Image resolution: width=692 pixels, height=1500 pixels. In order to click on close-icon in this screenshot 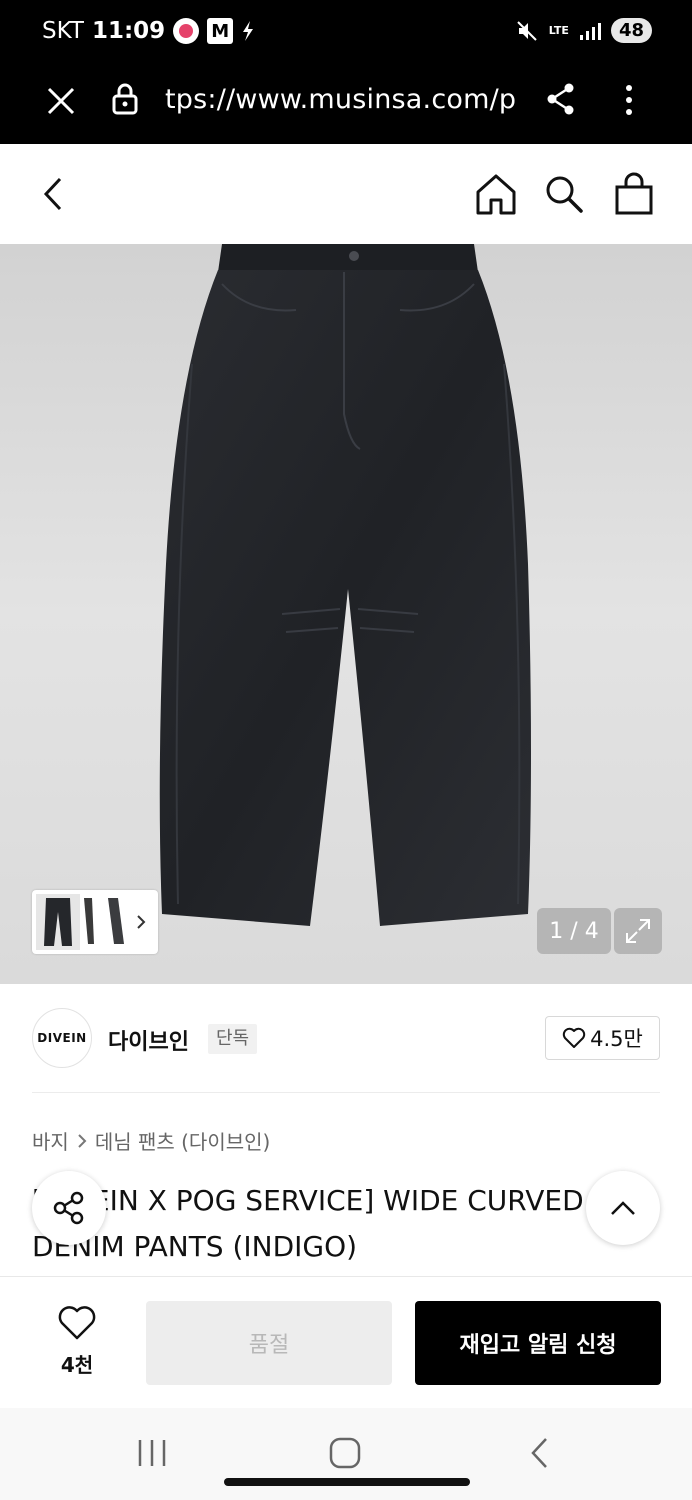, I will do `click(61, 101)`.